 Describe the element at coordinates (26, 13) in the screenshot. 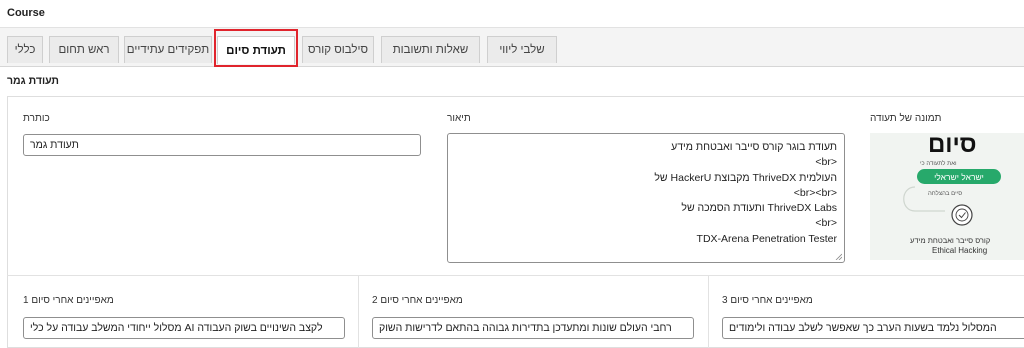

I see `course-title: Course` at that location.